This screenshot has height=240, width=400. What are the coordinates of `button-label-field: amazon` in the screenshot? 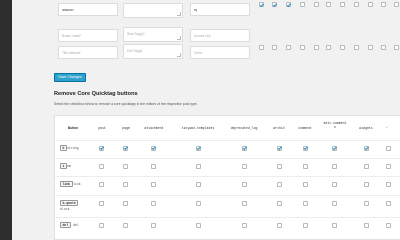 It's located at (88, 9).